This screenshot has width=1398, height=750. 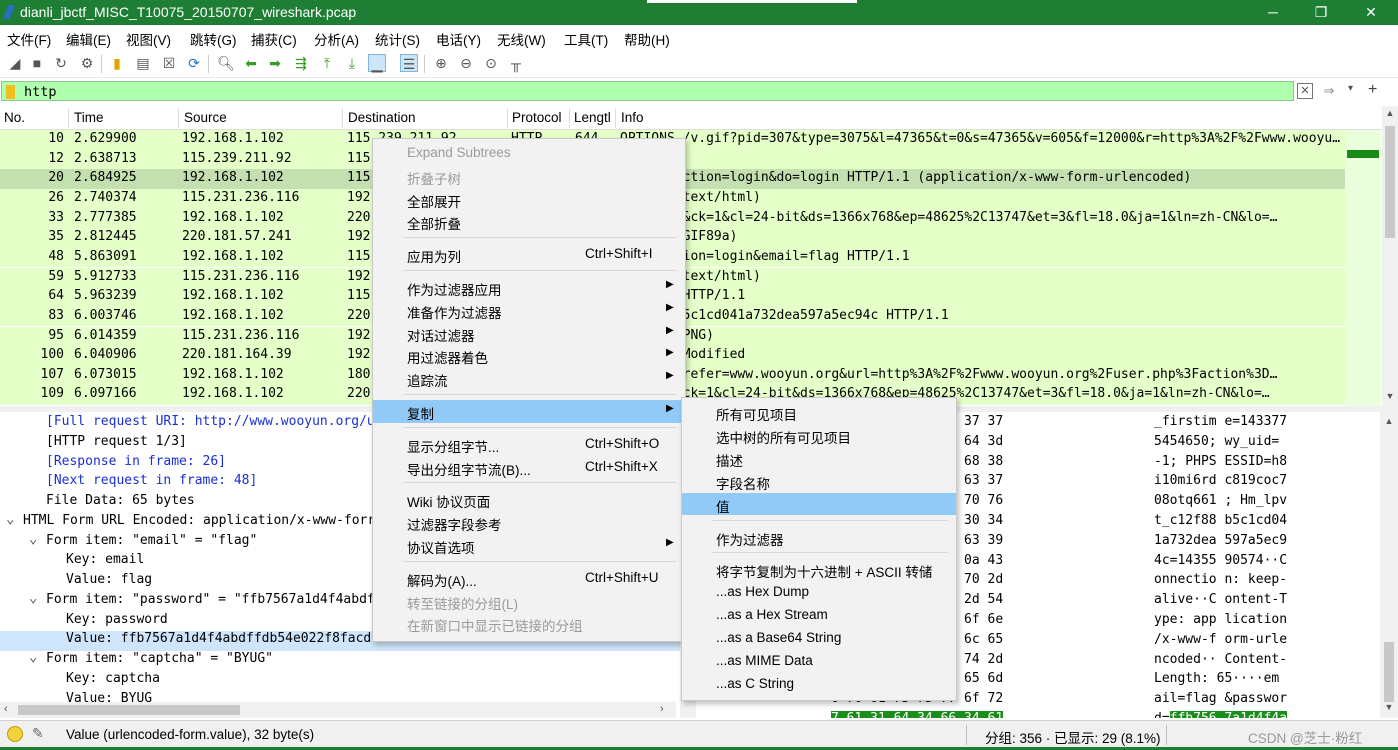 What do you see at coordinates (1371, 12) in the screenshot?
I see `close-window-button: ✕` at bounding box center [1371, 12].